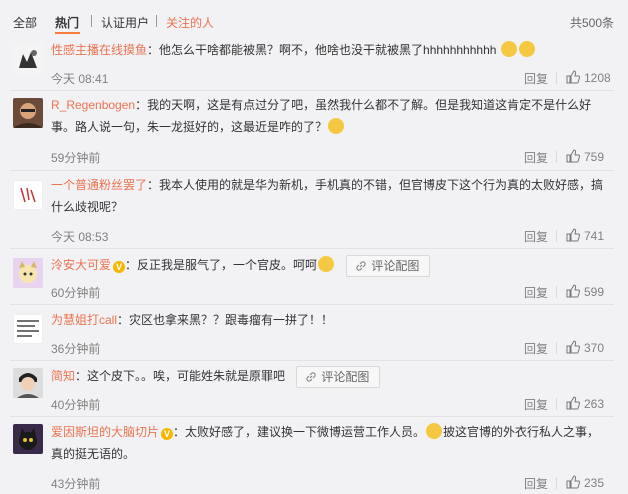  I want to click on like-button: 1208, so click(588, 77).